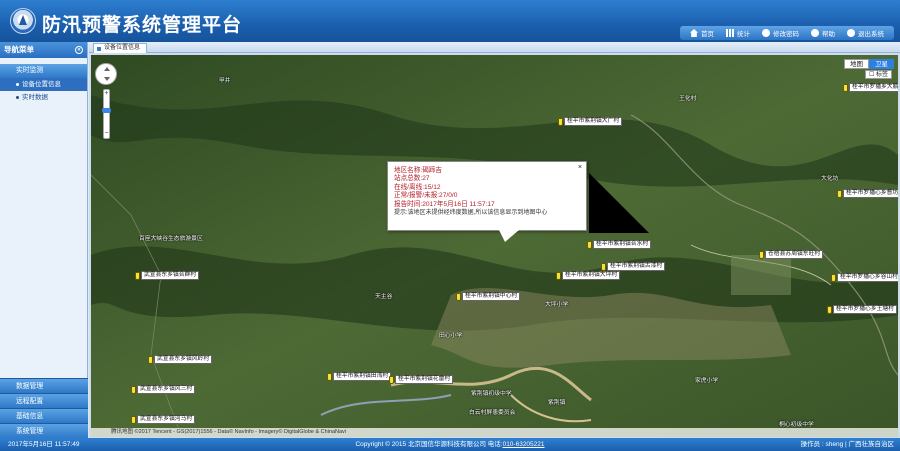 This screenshot has width=900, height=451. I want to click on station-marker: 桂平市紫荆镇大坪村, so click(588, 275).